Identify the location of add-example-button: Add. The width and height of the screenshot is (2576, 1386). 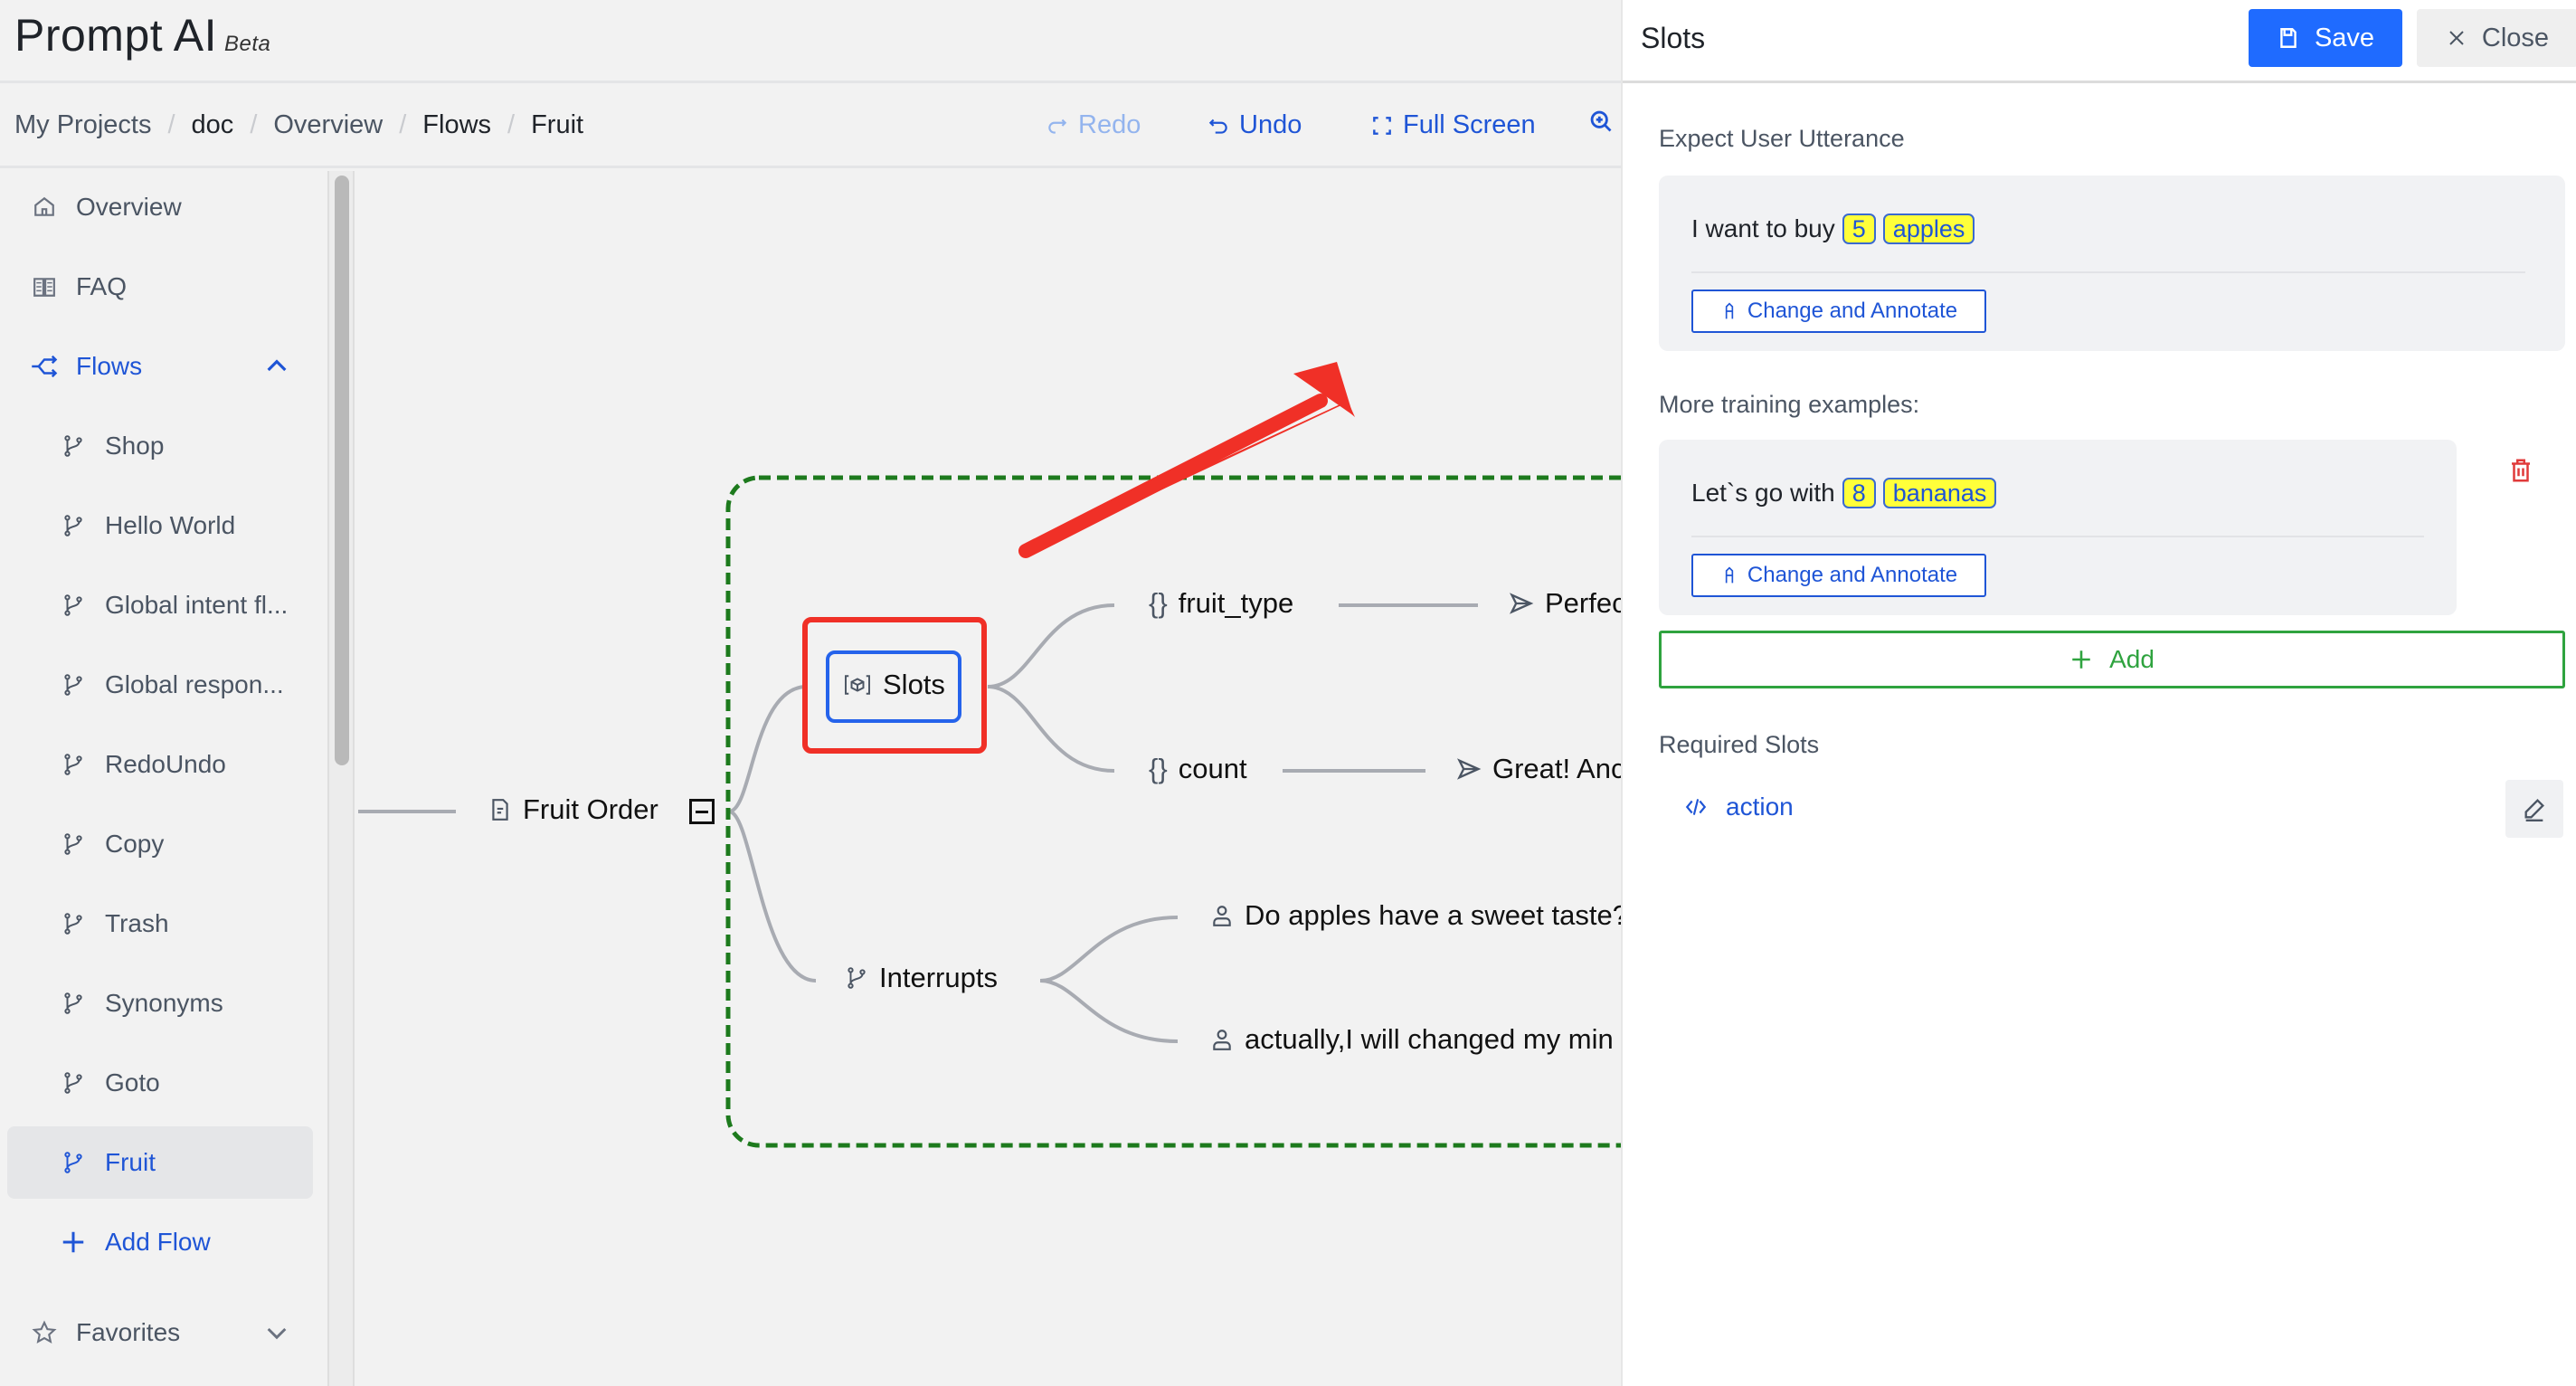
(2112, 659).